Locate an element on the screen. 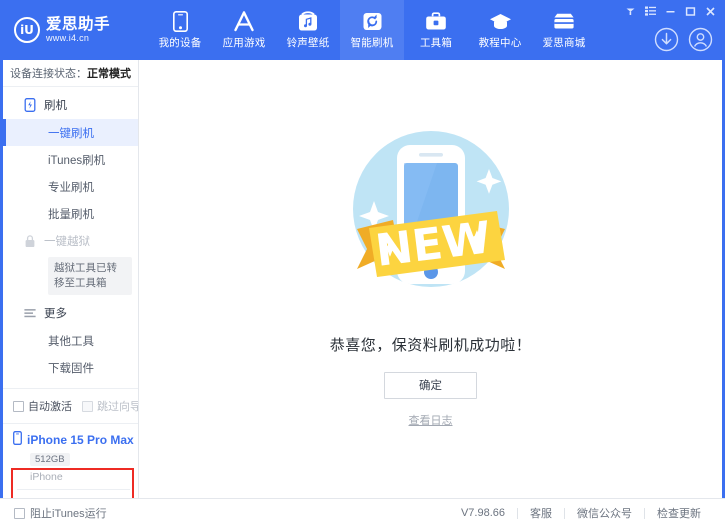 The height and width of the screenshot is (527, 725). sidebar-item-batch-flash: 批量刷机 is located at coordinates (70, 213).